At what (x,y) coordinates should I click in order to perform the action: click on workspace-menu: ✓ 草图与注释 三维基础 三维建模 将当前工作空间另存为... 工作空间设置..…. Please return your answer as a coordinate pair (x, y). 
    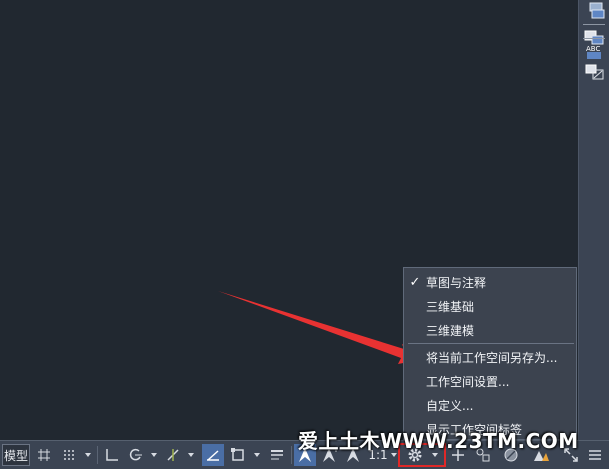
    Looking at the image, I should click on (490, 353).